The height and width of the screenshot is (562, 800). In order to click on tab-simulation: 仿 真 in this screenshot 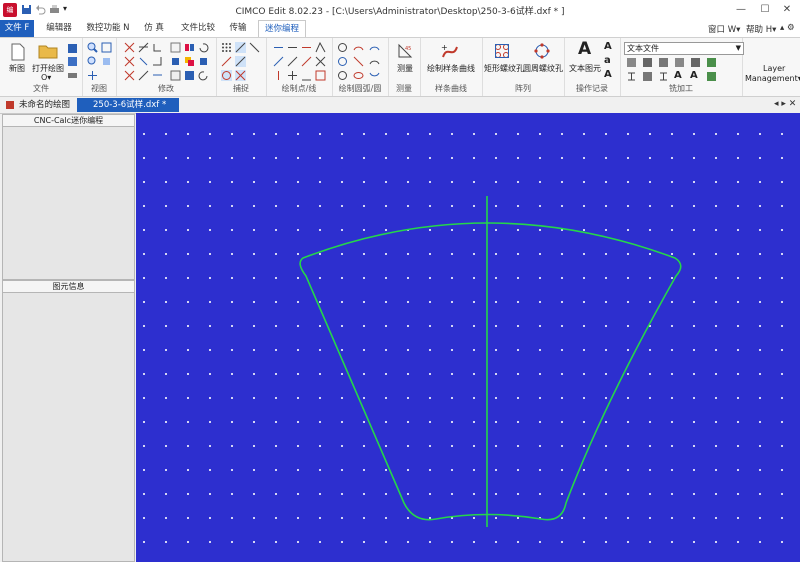, I will do `click(154, 28)`.